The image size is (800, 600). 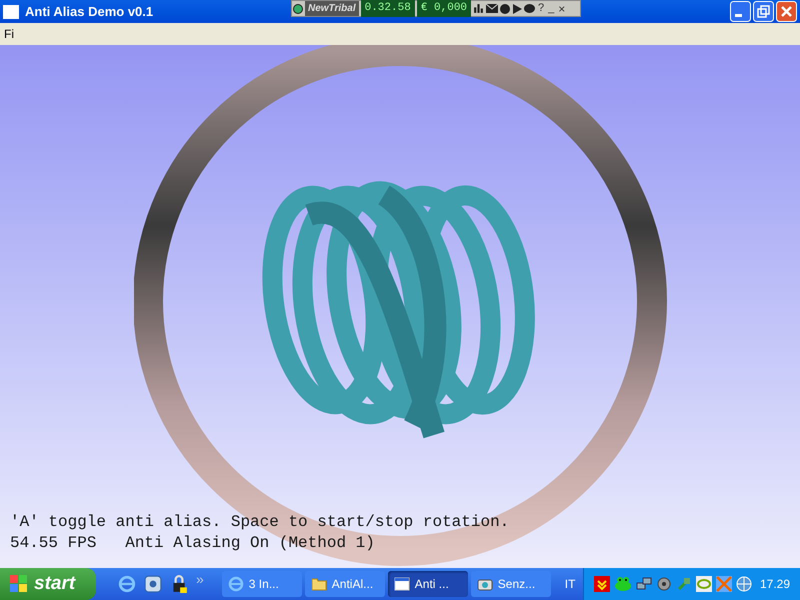 What do you see at coordinates (786, 11) in the screenshot?
I see `close-icon` at bounding box center [786, 11].